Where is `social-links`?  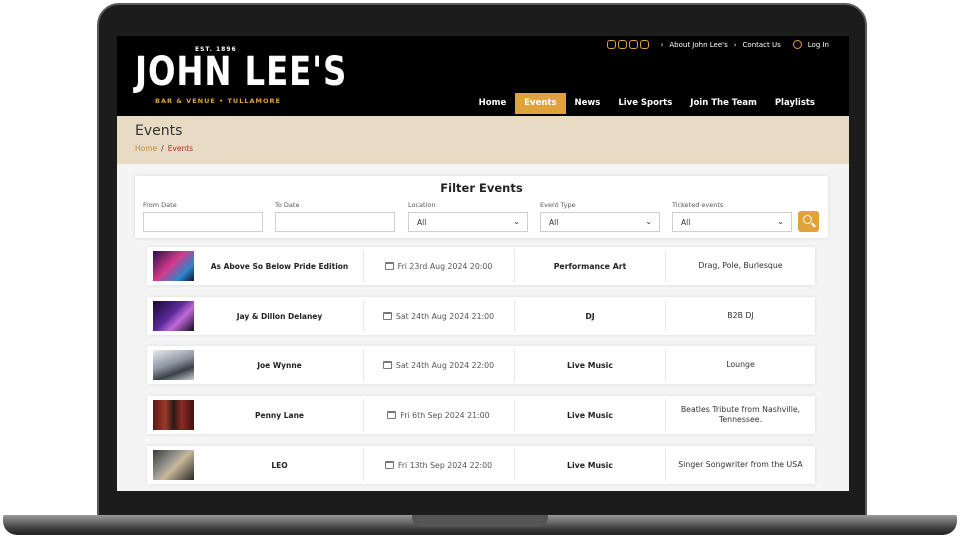 social-links is located at coordinates (627, 44).